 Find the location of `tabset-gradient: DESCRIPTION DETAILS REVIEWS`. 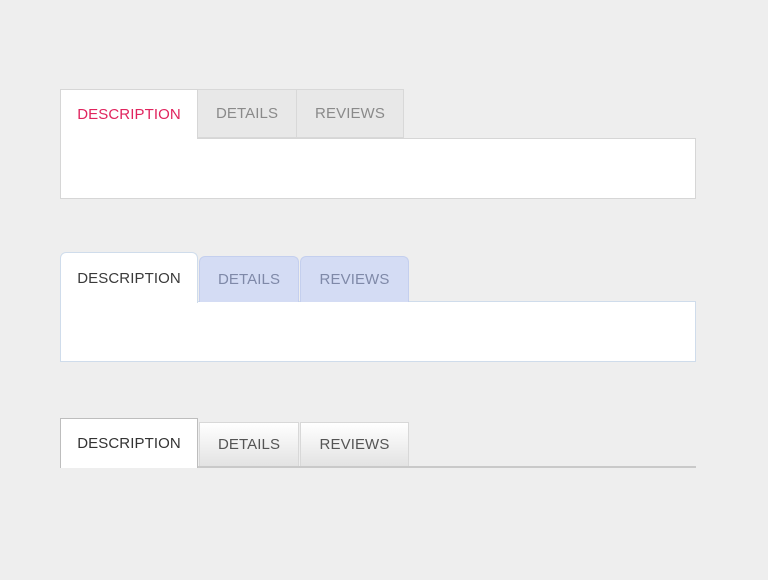

tabset-gradient: DESCRIPTION DETAILS REVIEWS is located at coordinates (378, 444).